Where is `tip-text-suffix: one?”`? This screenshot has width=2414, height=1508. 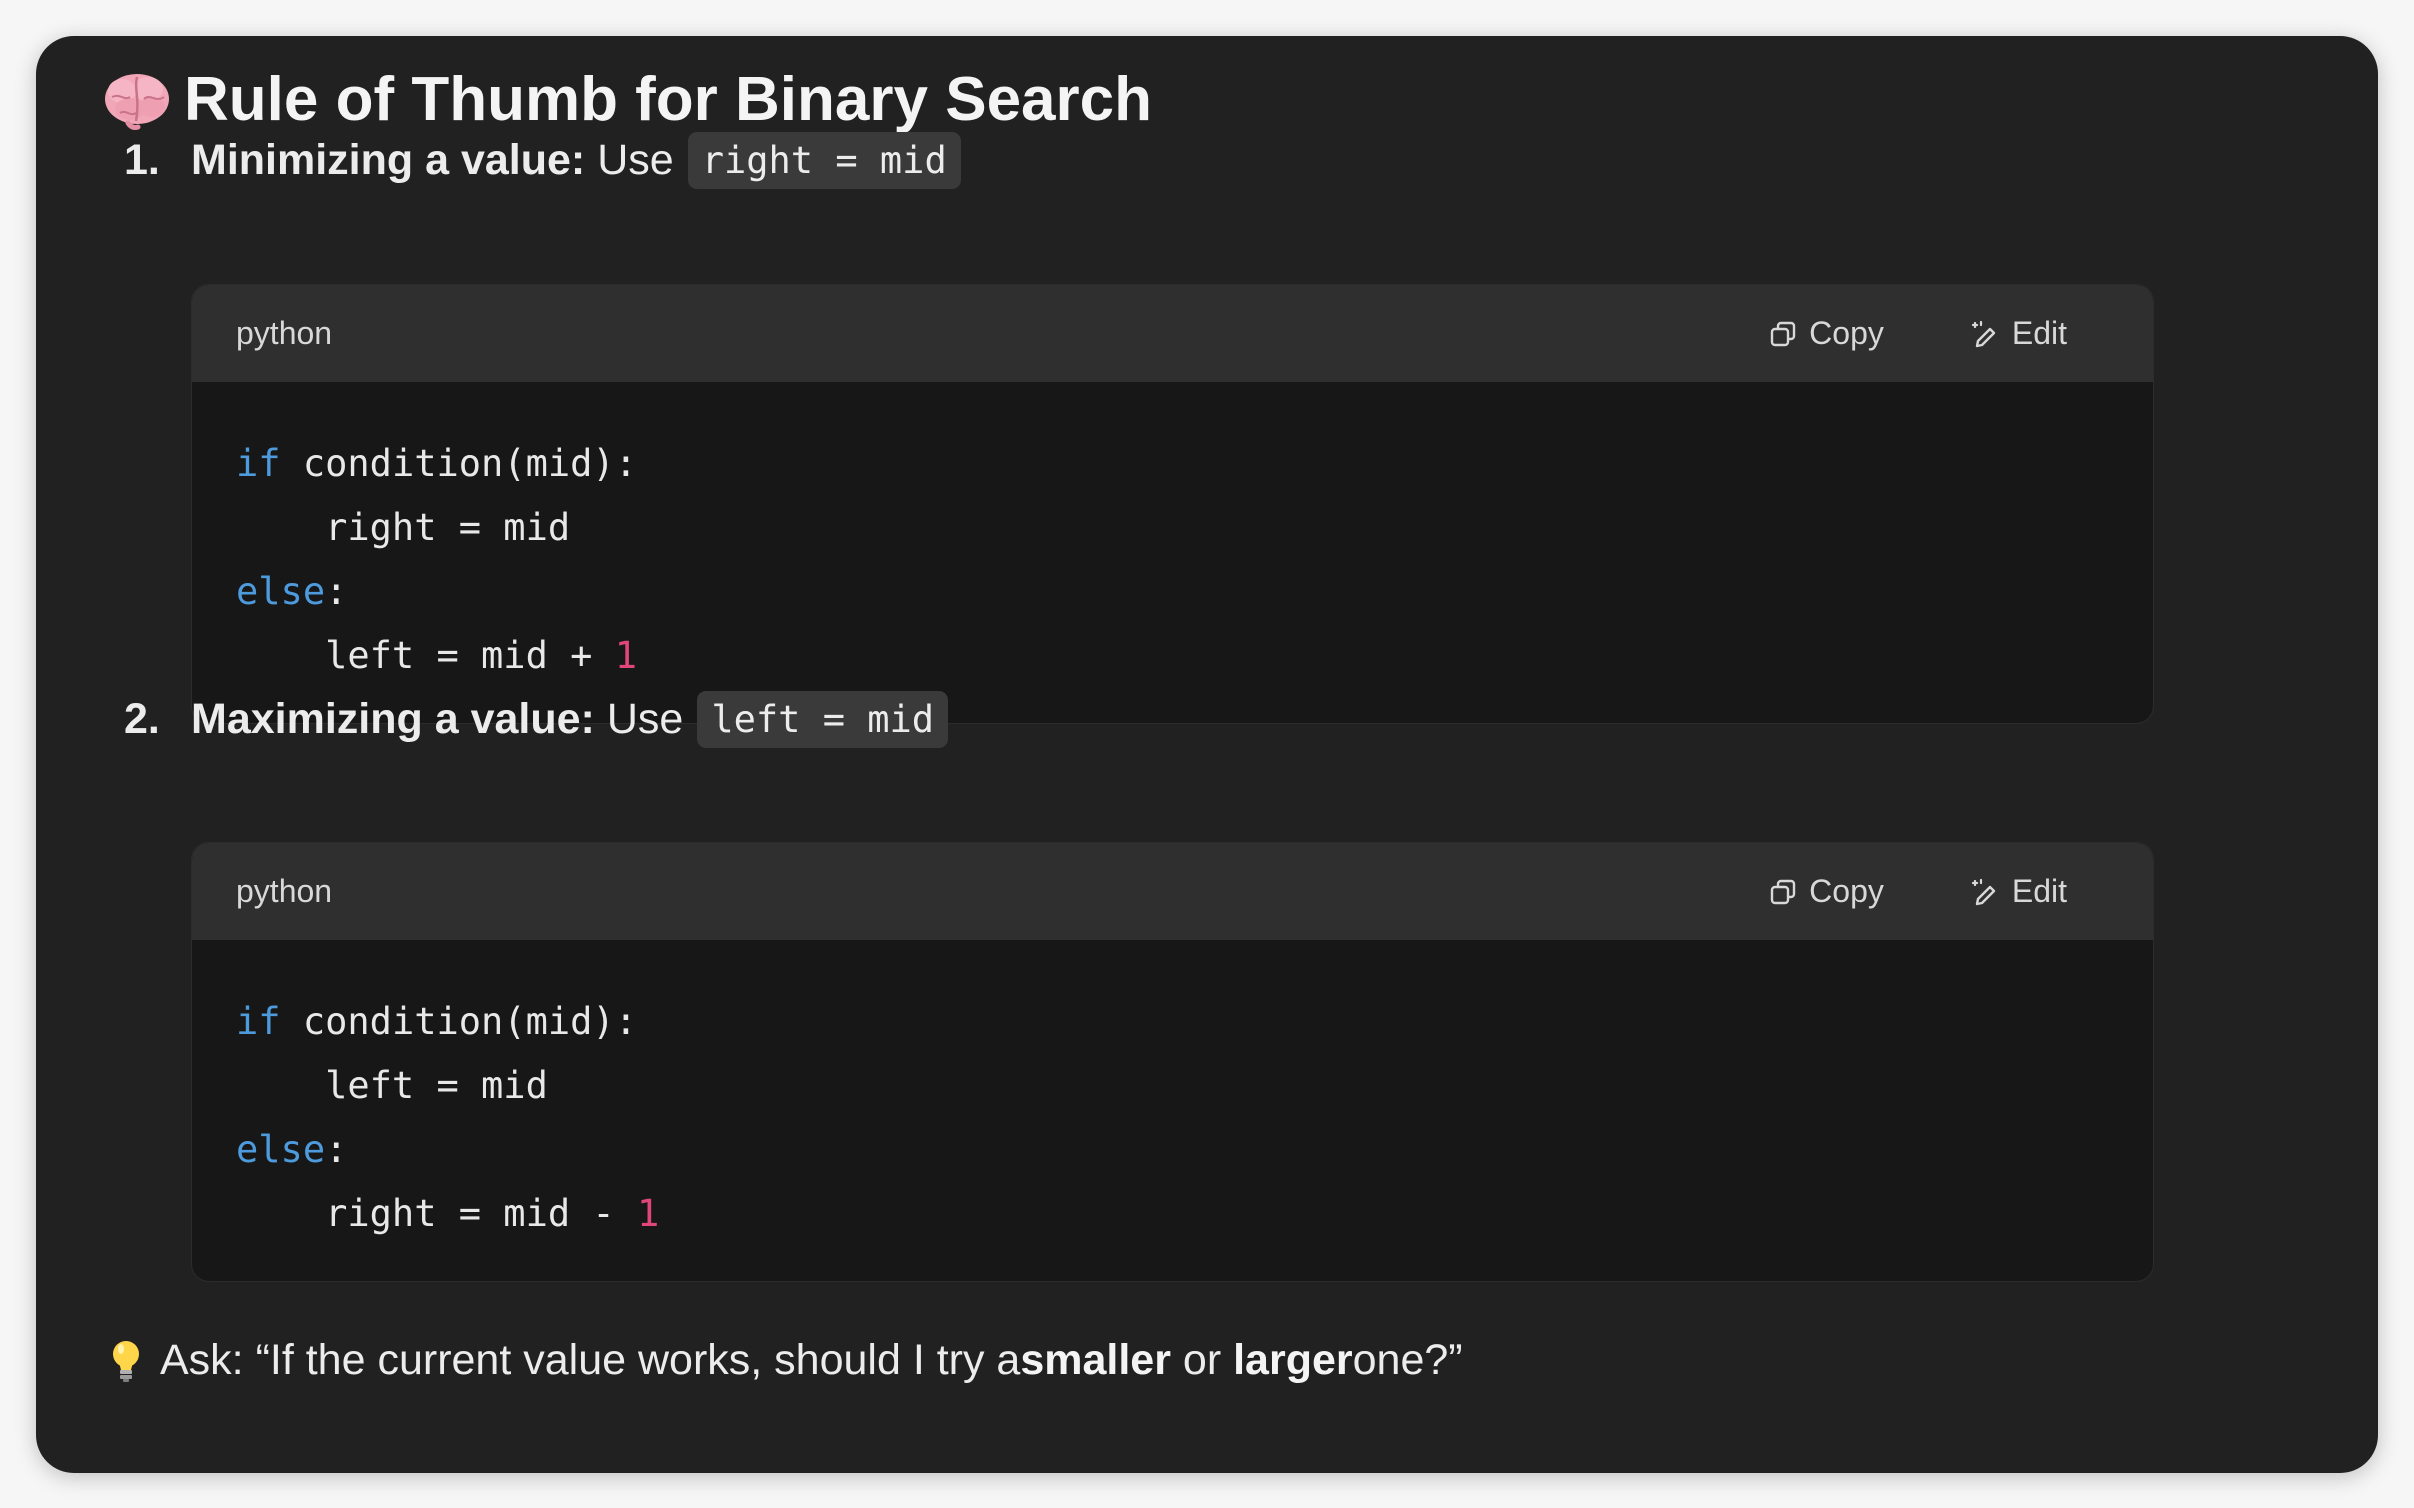
tip-text-suffix: one?” is located at coordinates (1407, 1360).